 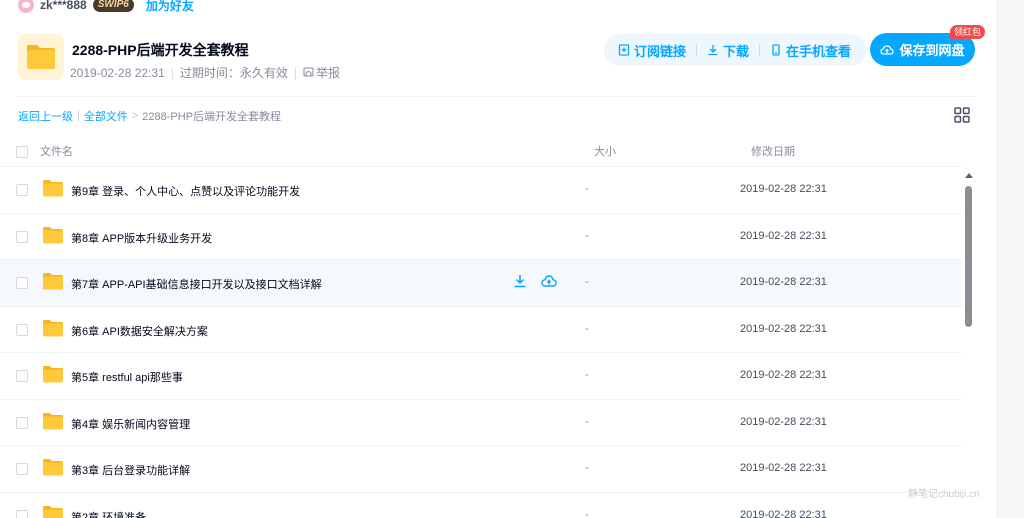 I want to click on header-name: 文件名, so click(x=56, y=152).